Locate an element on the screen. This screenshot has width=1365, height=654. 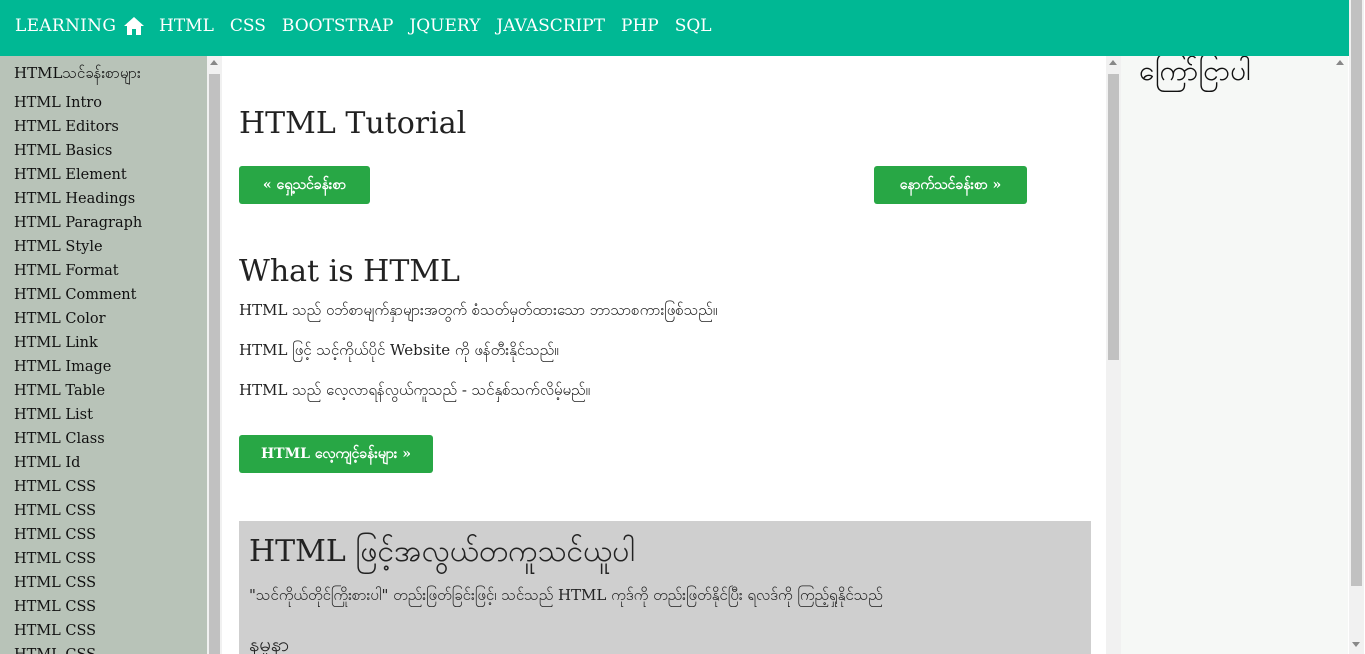
sidebar-item: HTML Id is located at coordinates (78, 466).